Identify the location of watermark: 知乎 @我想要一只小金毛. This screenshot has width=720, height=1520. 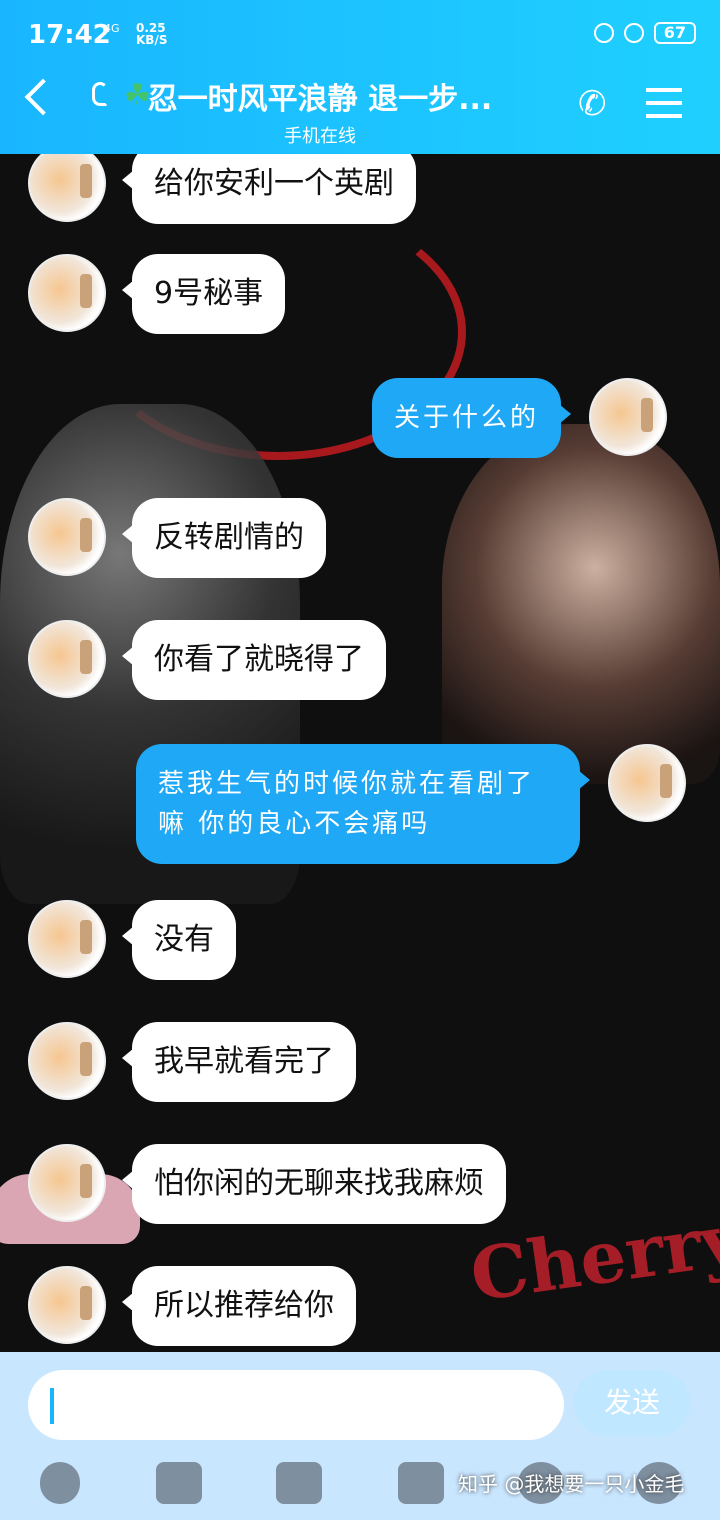
(571, 1484).